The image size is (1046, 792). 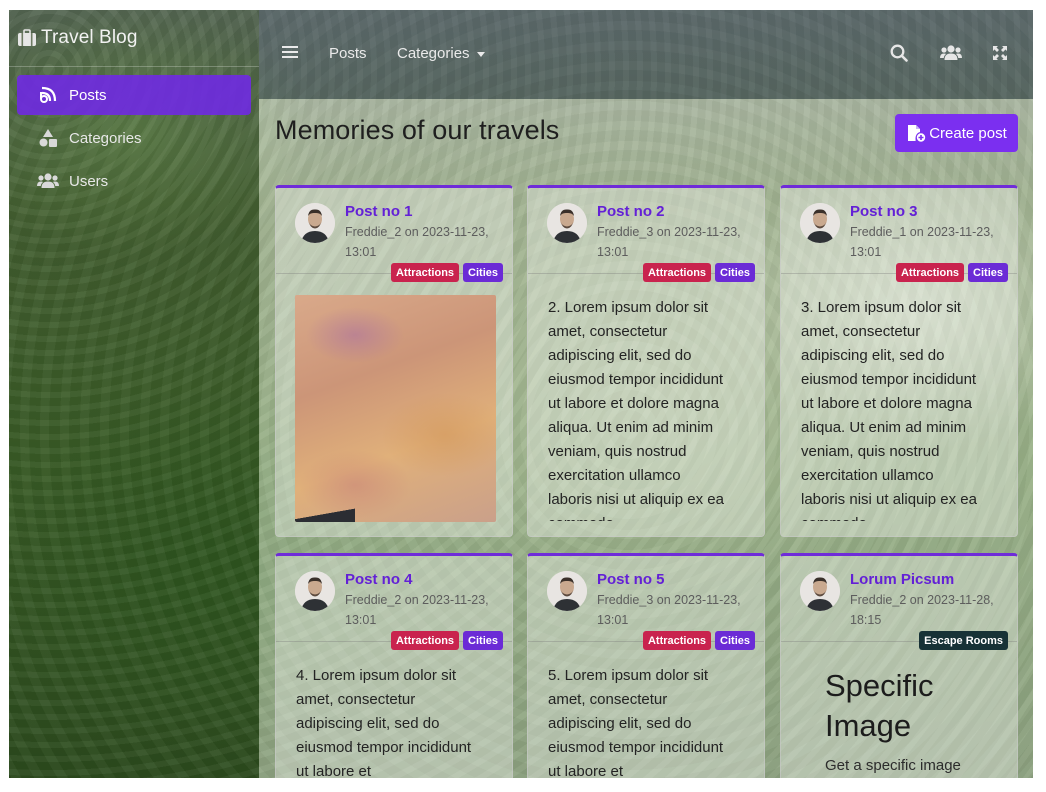 What do you see at coordinates (968, 133) in the screenshot?
I see `create-post-label: Create post` at bounding box center [968, 133].